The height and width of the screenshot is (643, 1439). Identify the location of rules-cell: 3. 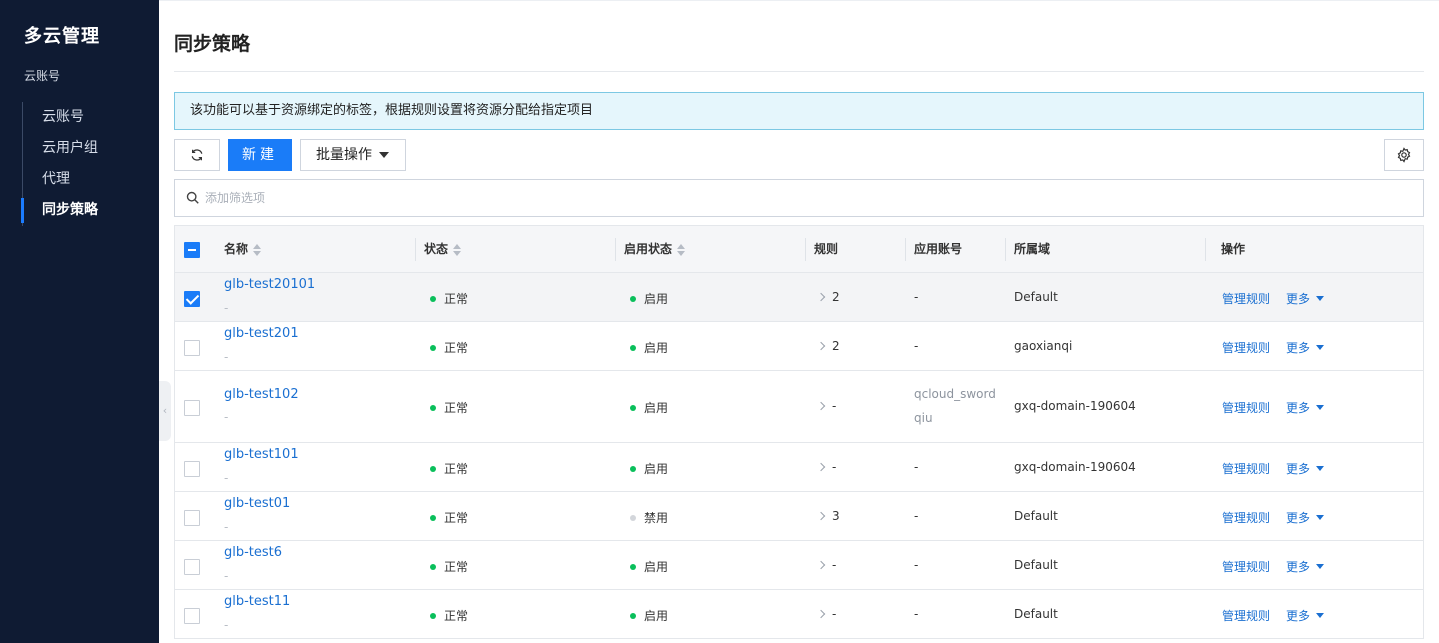
(828, 516).